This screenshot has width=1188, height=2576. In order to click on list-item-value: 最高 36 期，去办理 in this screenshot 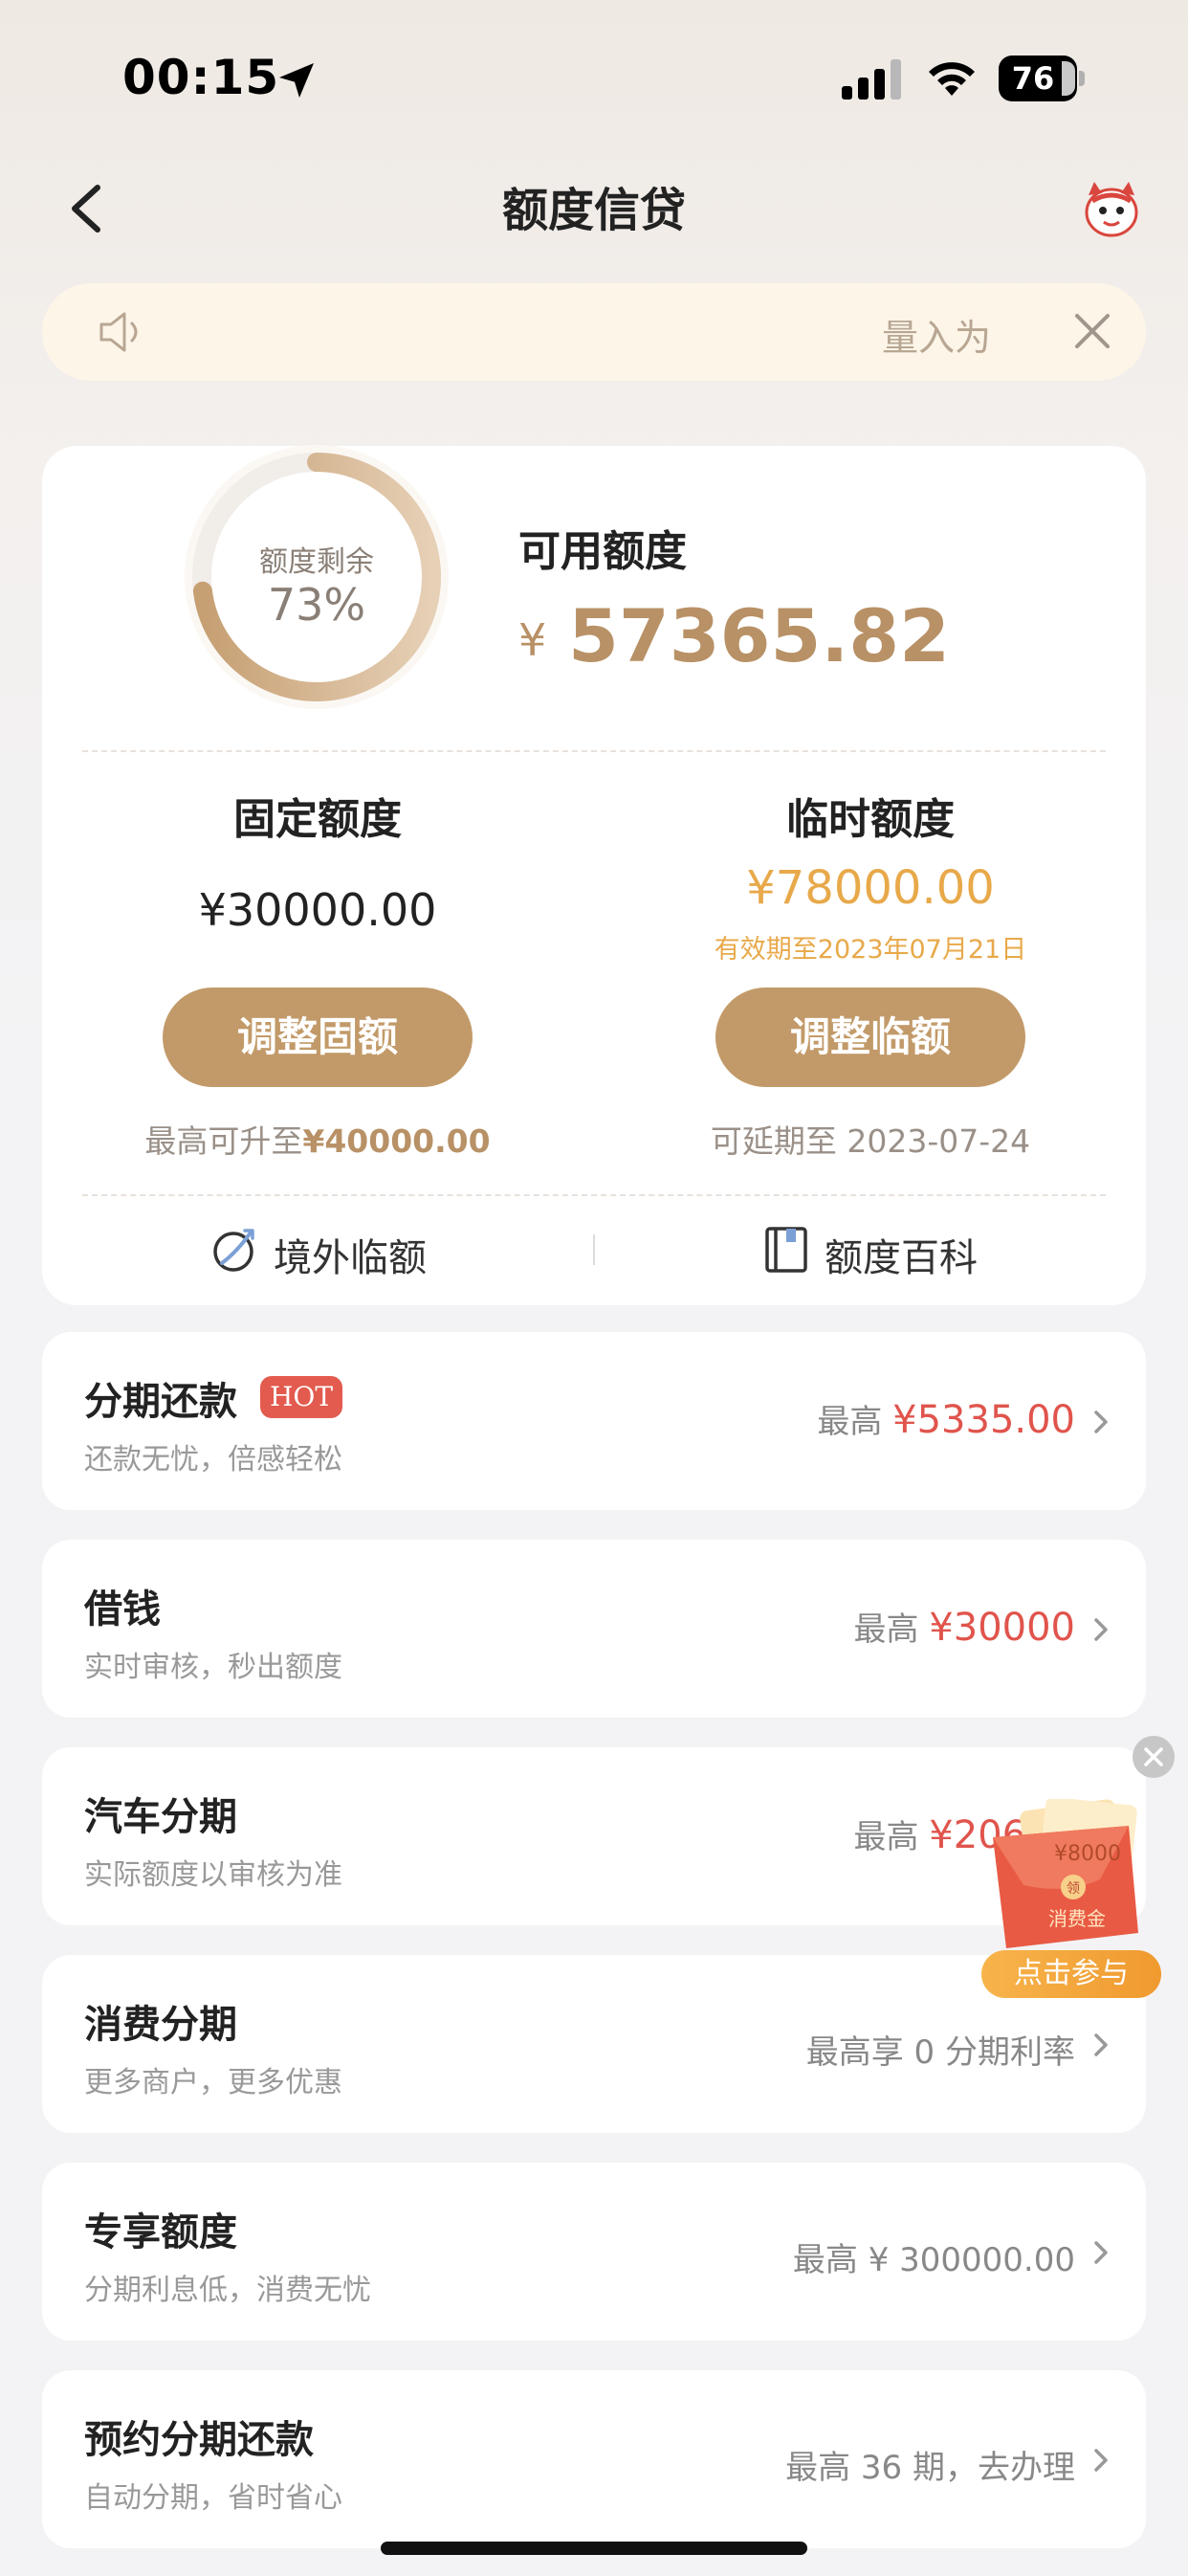, I will do `click(930, 2468)`.